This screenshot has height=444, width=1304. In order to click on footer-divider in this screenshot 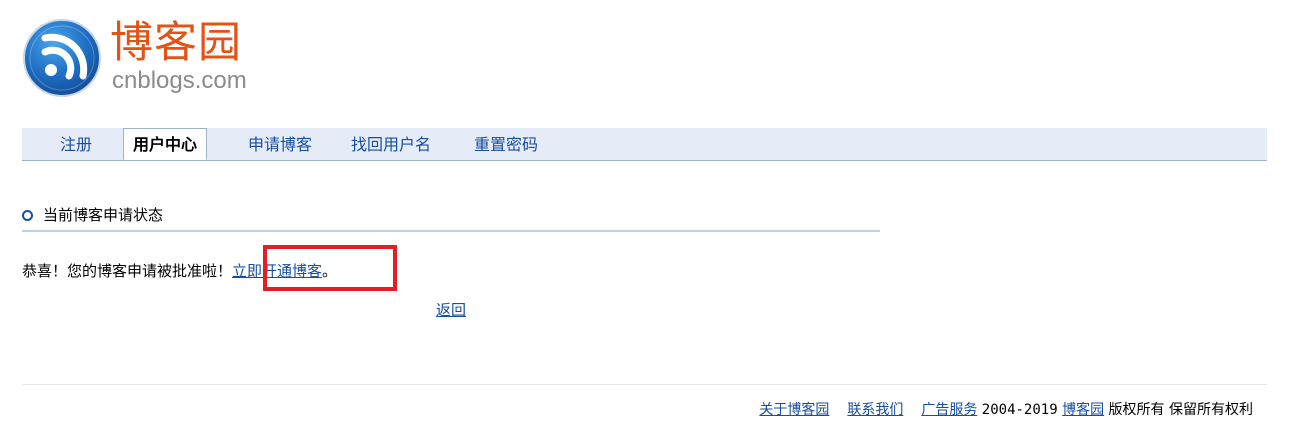, I will do `click(644, 384)`.